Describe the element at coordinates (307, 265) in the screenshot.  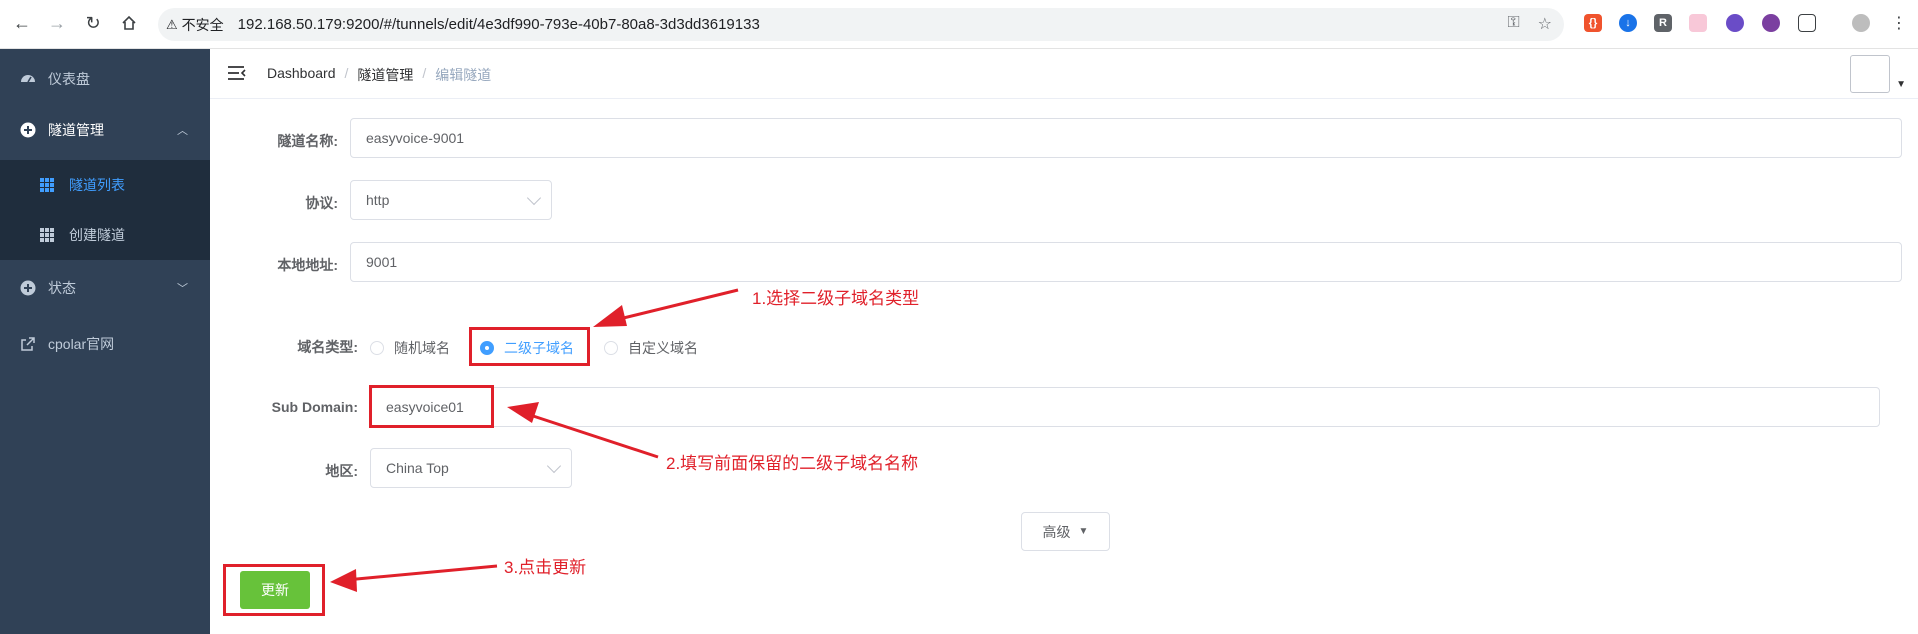
I see `local-address-label: 本地地址:` at that location.